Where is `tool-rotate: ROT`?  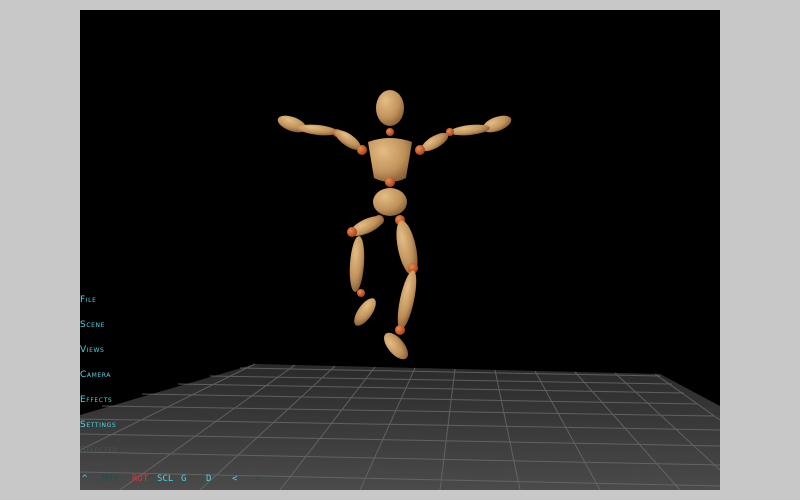 tool-rotate: ROT is located at coordinates (140, 479).